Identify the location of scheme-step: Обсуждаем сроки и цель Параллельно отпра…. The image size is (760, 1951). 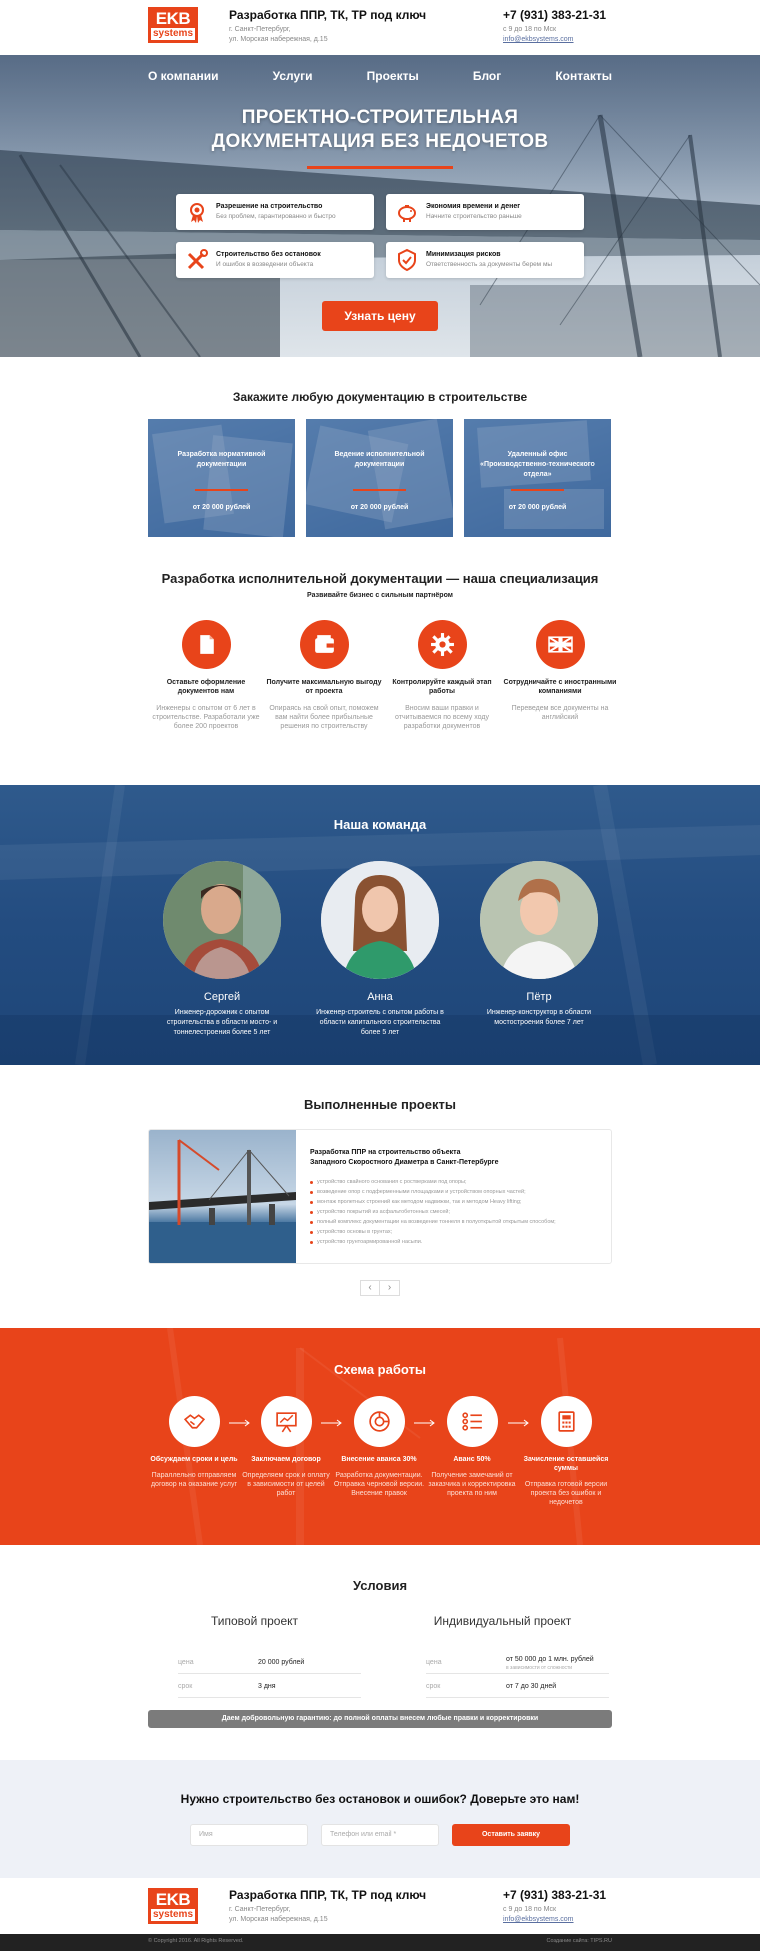
(194, 1442).